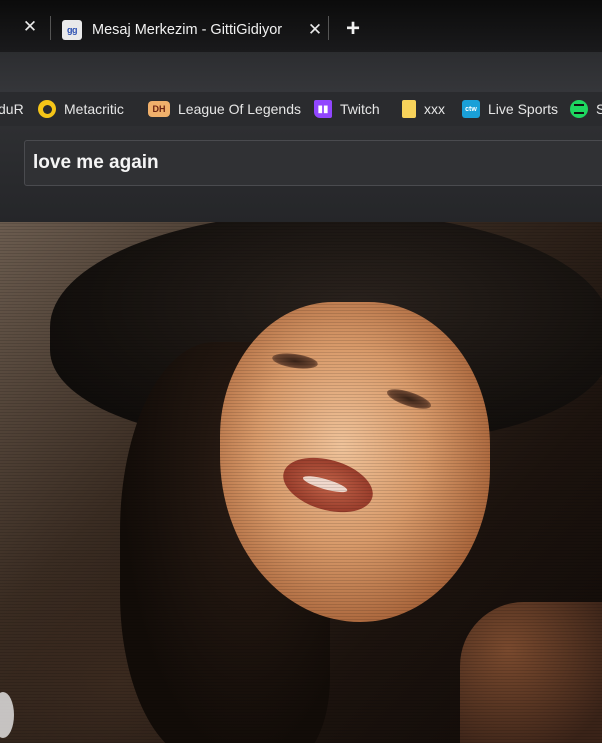 The width and height of the screenshot is (602, 743). I want to click on bookmark-label: League Of Legends, so click(239, 109).